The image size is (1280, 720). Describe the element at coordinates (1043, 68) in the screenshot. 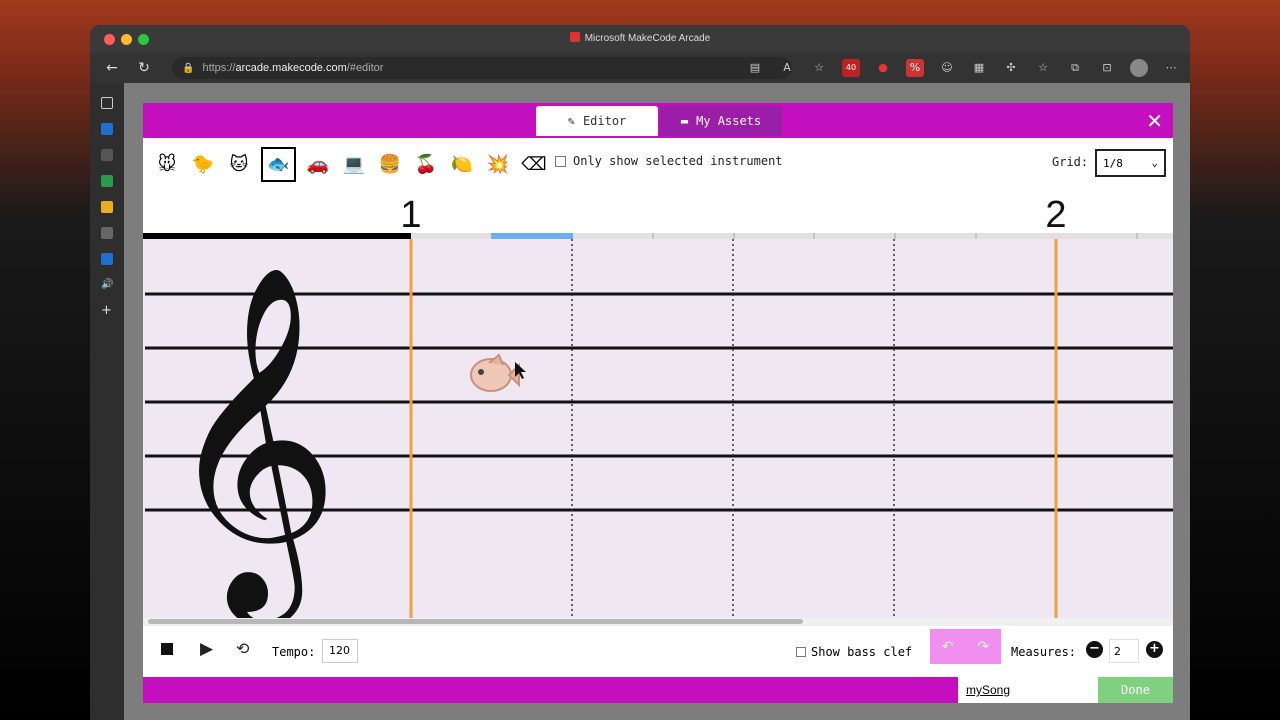

I see `favorites-icon: ☆` at that location.